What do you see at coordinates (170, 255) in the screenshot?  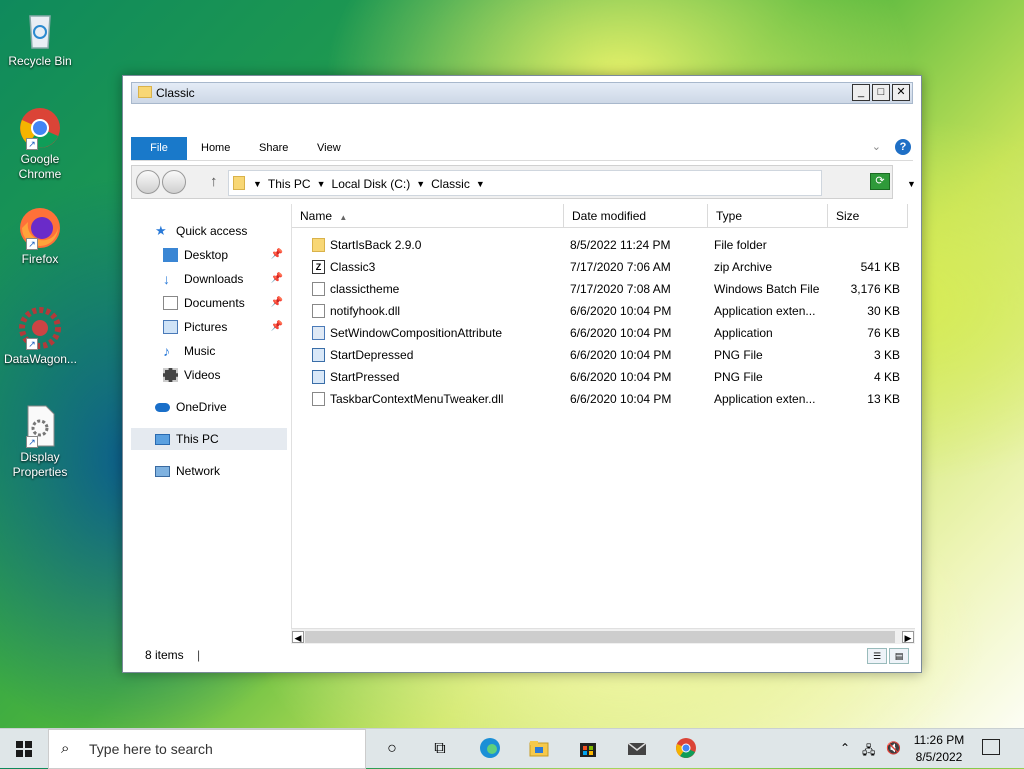 I see `desktop-icon` at bounding box center [170, 255].